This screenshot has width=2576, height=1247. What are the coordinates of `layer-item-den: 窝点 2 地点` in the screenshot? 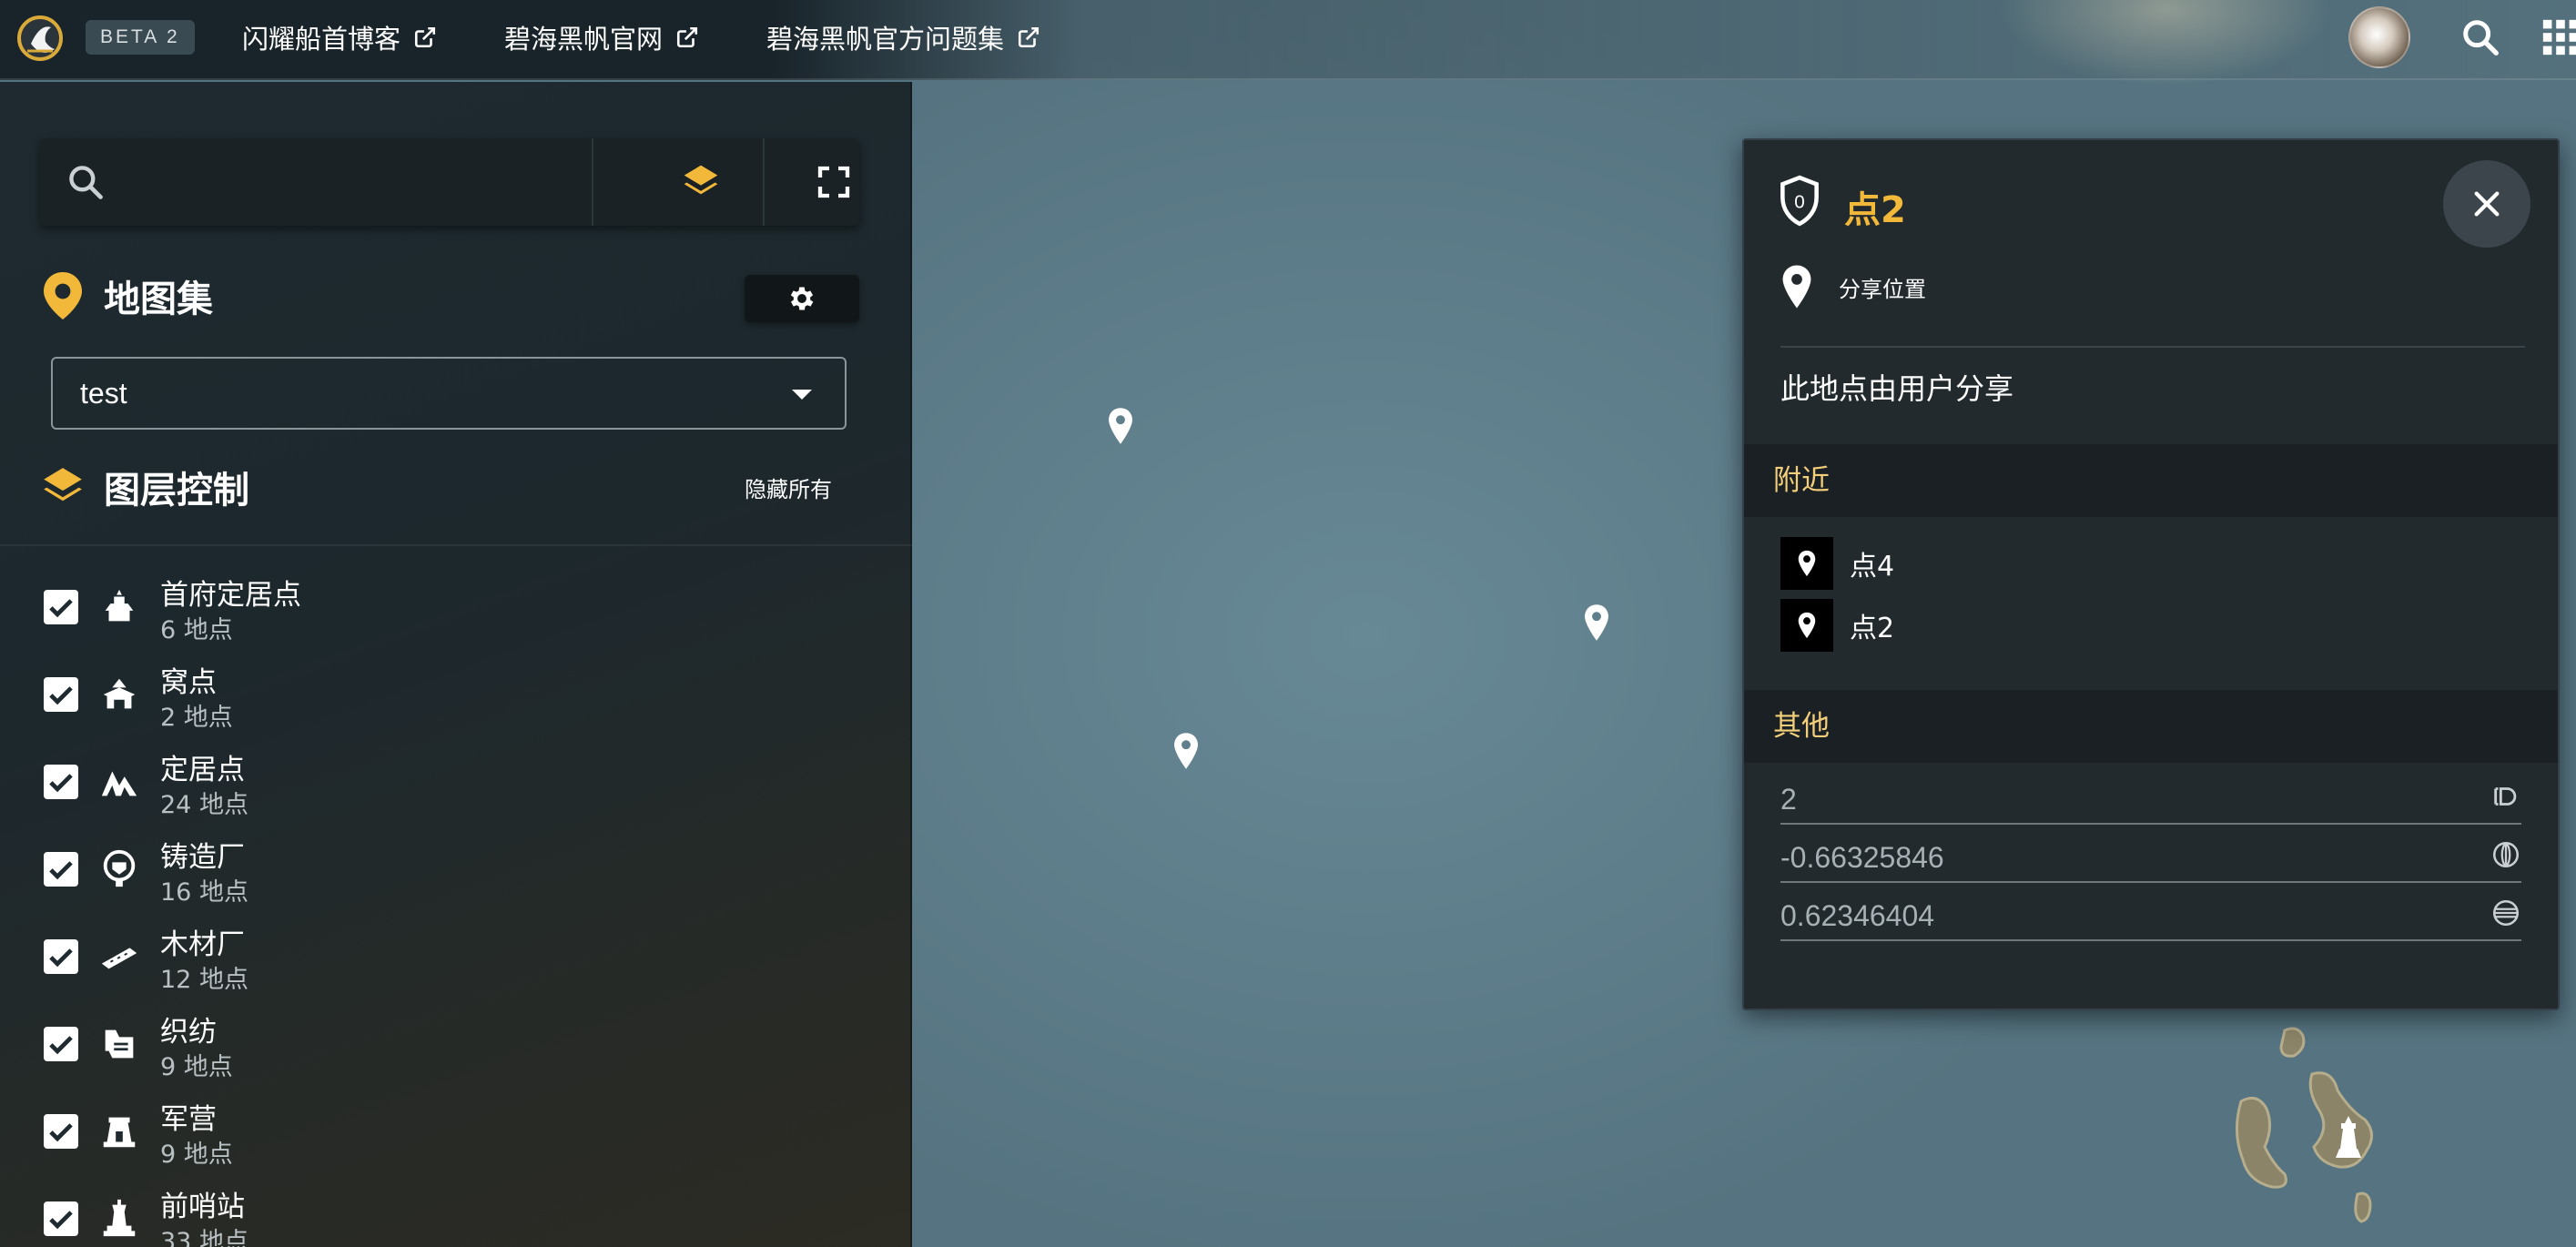 It's located at (456, 696).